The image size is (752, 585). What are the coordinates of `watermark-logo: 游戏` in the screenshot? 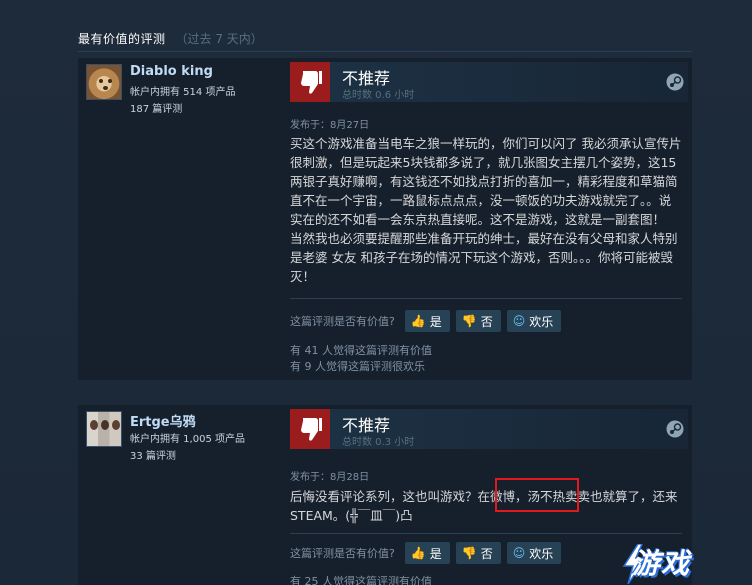 It's located at (686, 562).